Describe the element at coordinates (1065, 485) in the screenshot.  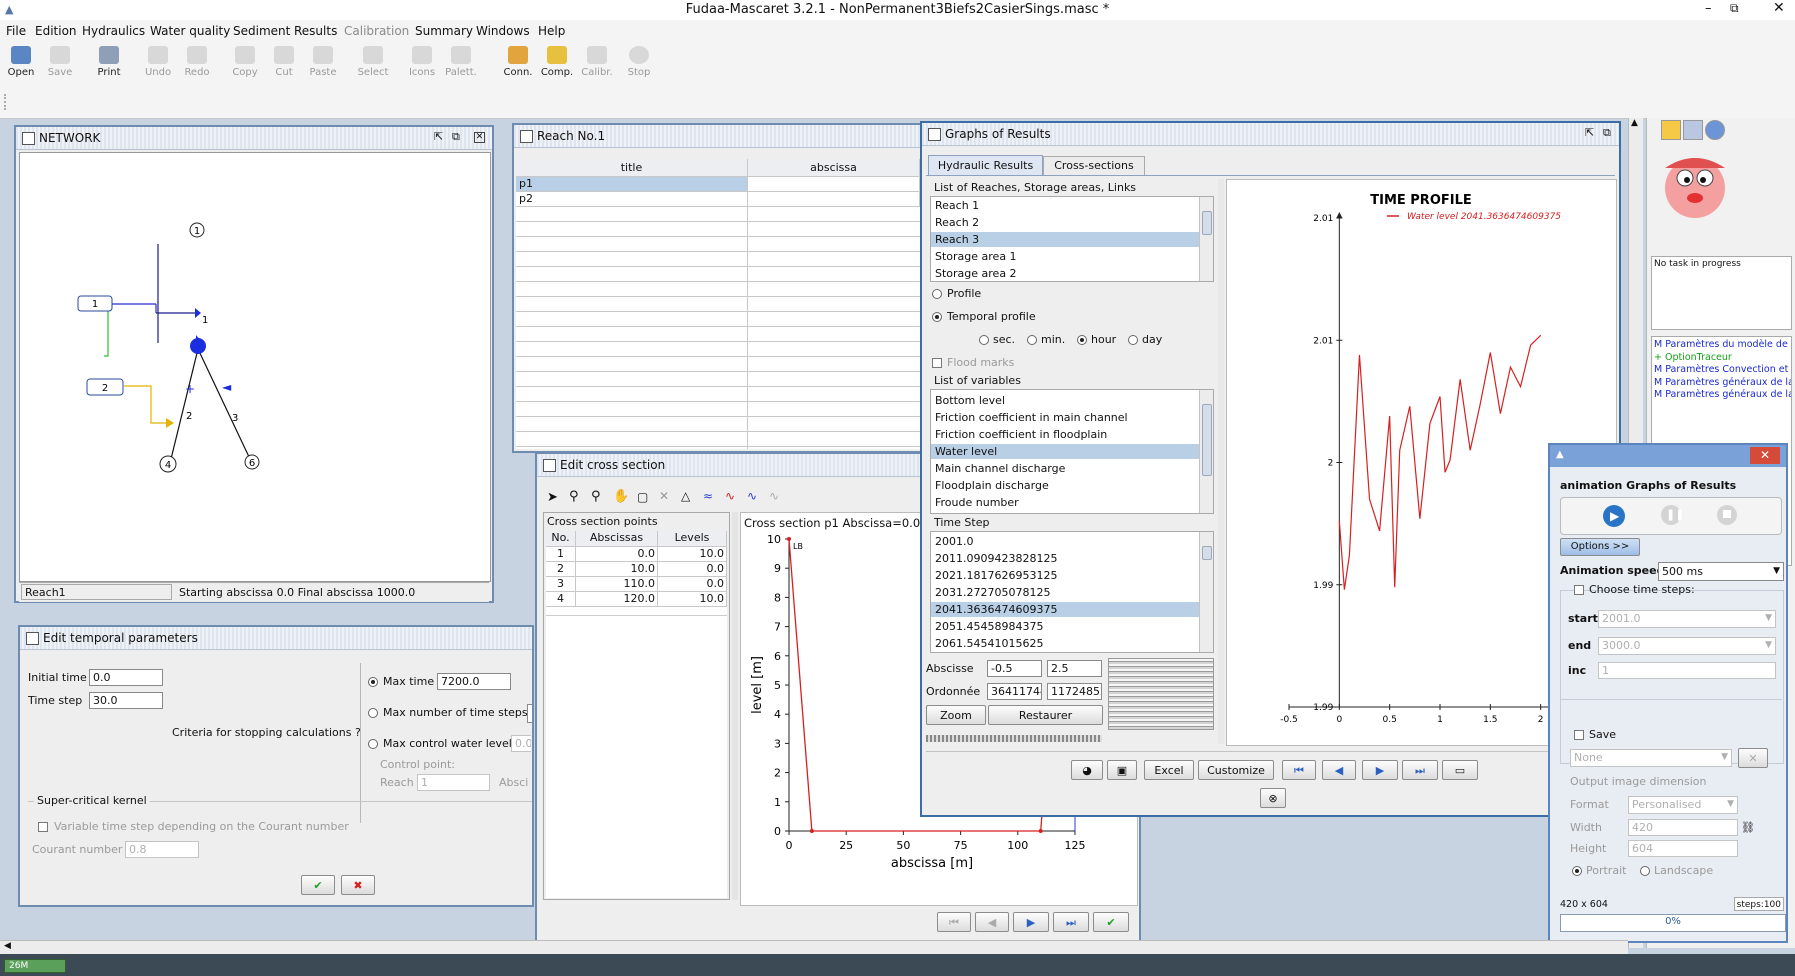
I see `list-item: Floodplain discharge` at that location.